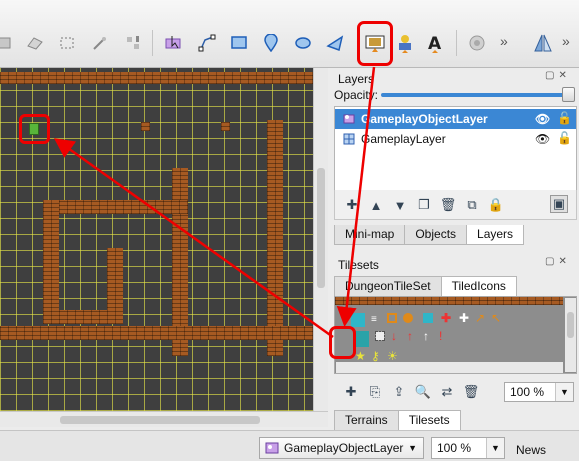 This screenshot has width=579, height=461. I want to click on select-objects-icon, so click(173, 43).